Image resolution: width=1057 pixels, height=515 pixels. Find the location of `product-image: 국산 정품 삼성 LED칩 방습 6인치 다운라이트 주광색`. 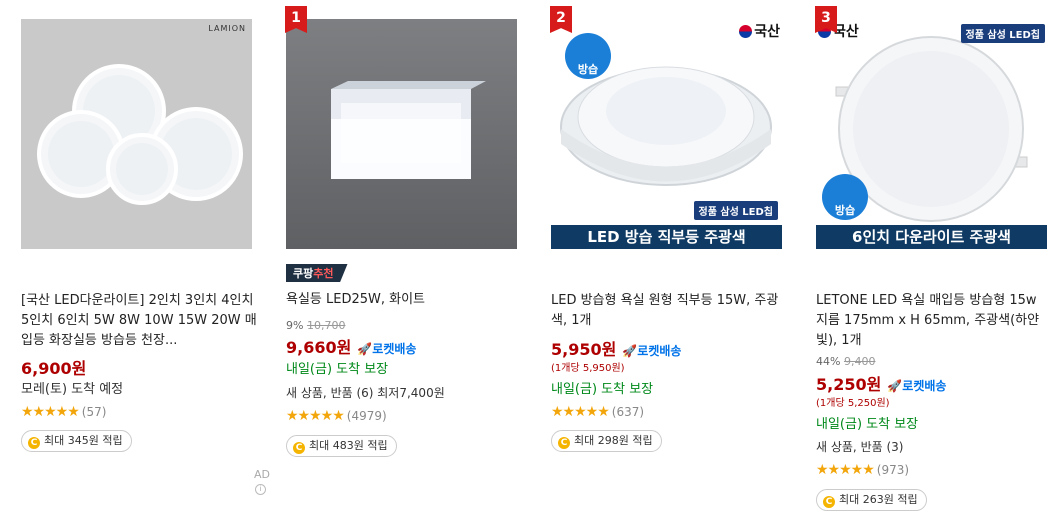

product-image: 국산 정품 삼성 LED칩 방습 6인치 다운라이트 주광색 is located at coordinates (931, 134).